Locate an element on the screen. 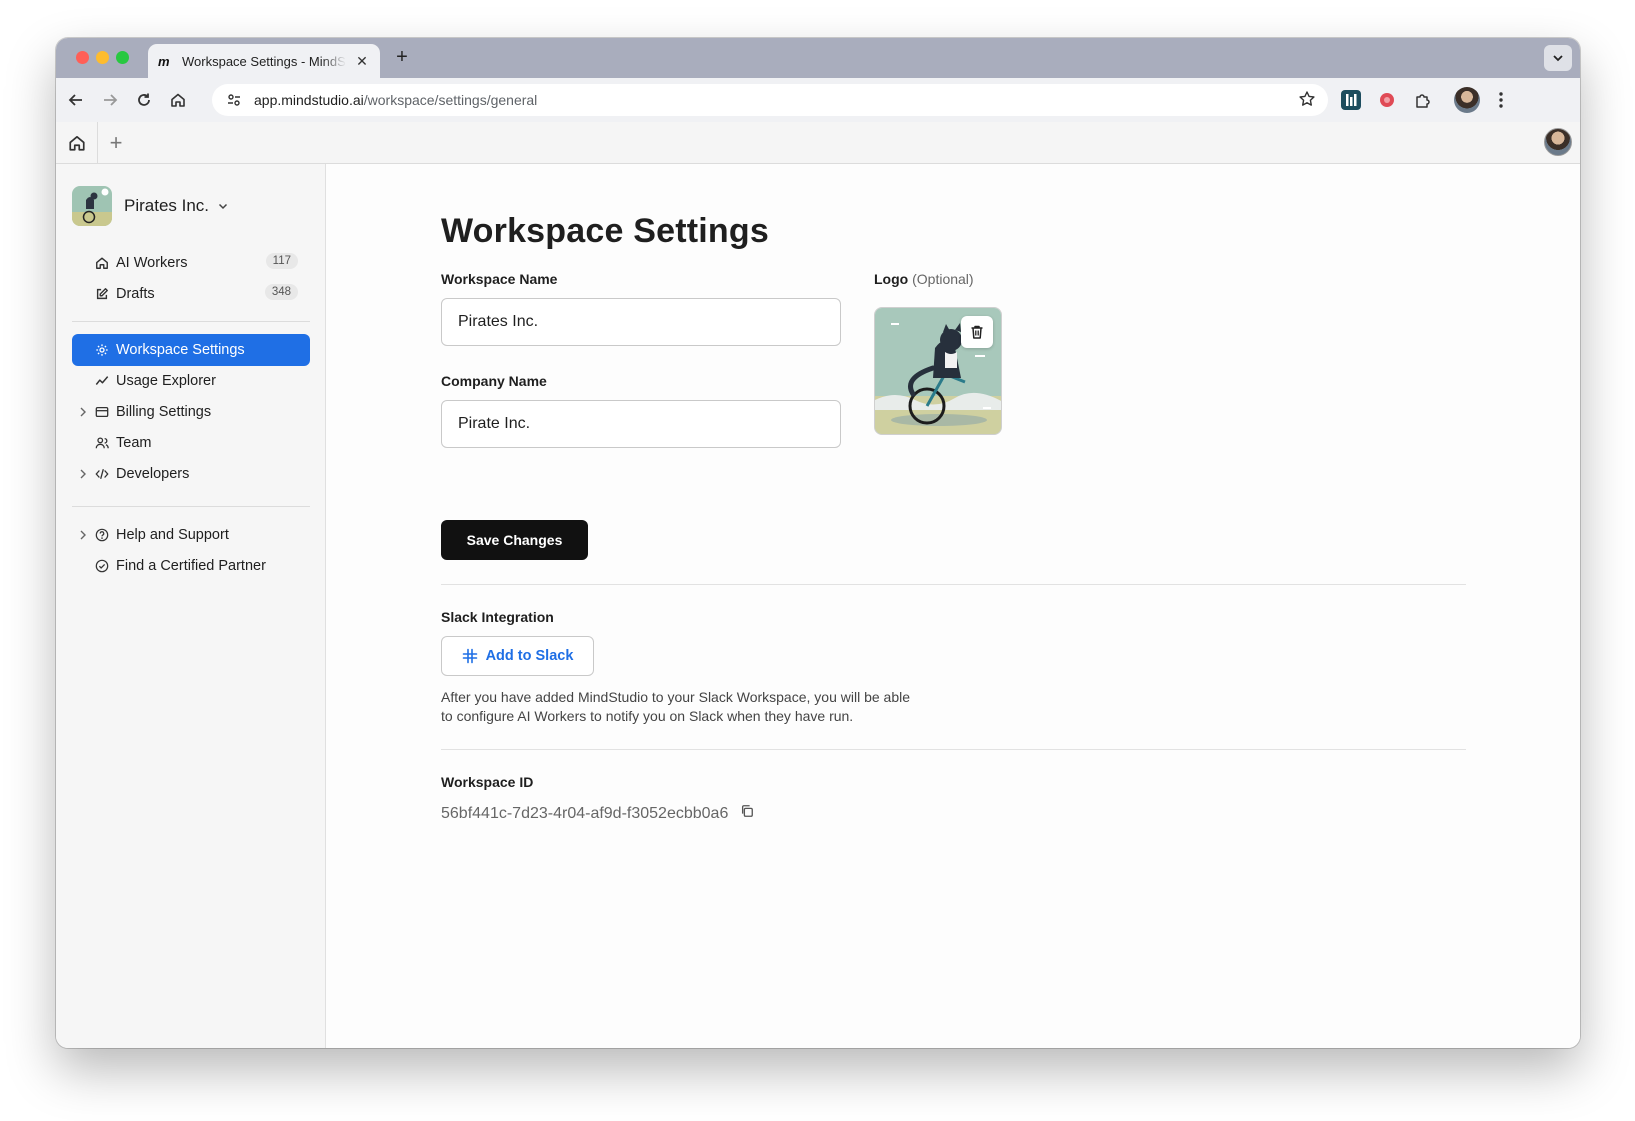 This screenshot has width=1635, height=1121. sidebar-item-label: Team is located at coordinates (134, 443).